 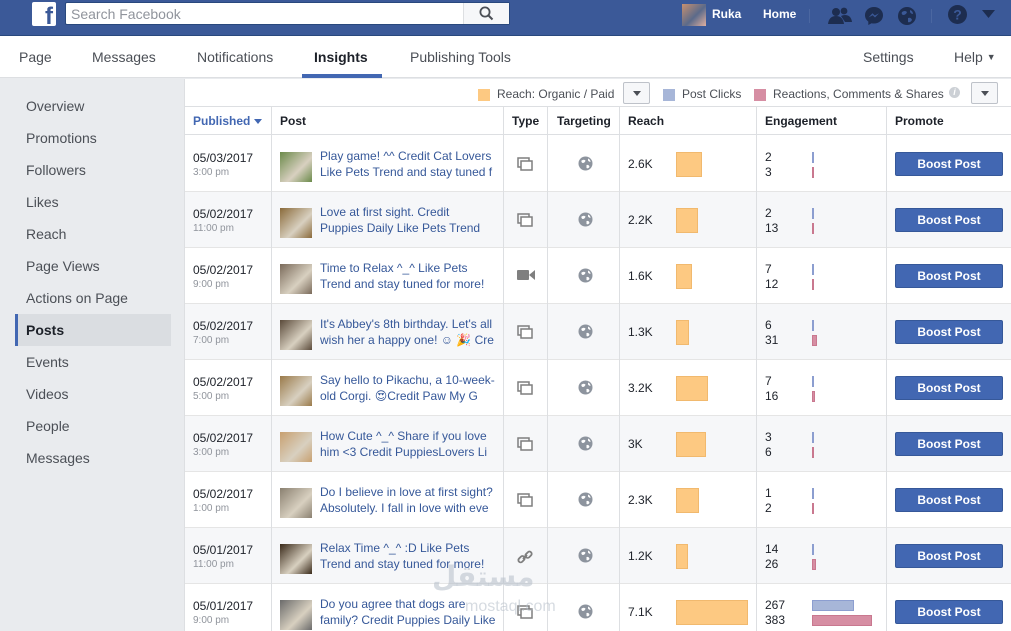 What do you see at coordinates (93, 394) in the screenshot?
I see `sidebar-item-videos: Videos` at bounding box center [93, 394].